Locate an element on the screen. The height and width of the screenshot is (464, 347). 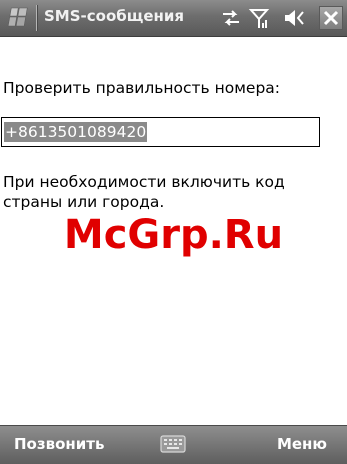
title-separator is located at coordinates (37, 18).